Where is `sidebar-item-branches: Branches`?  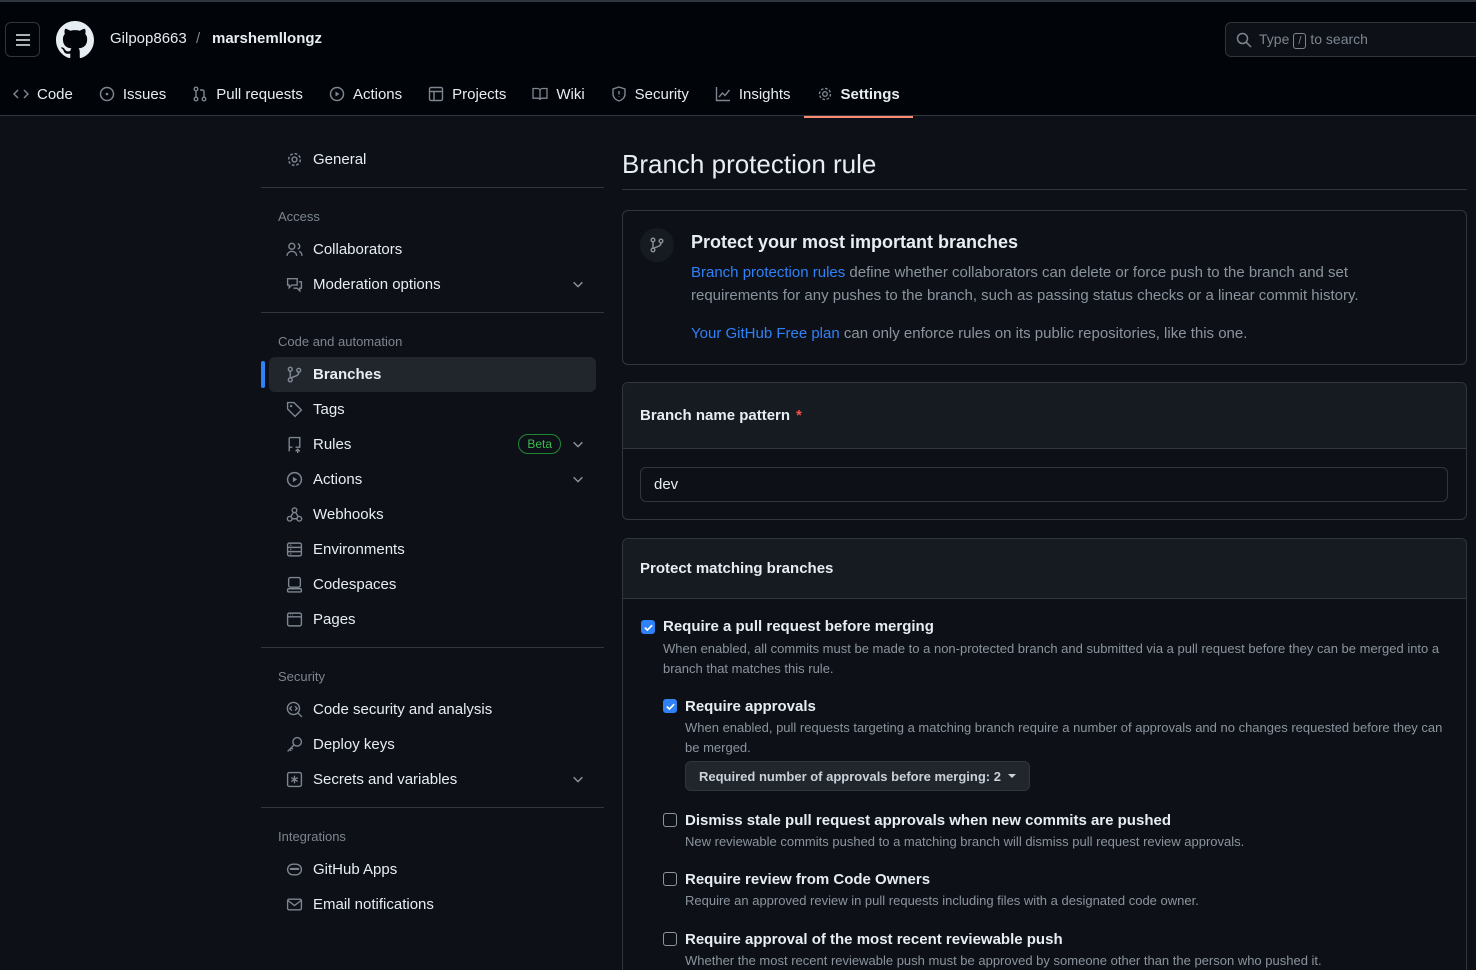 sidebar-item-branches: Branches is located at coordinates (428, 374).